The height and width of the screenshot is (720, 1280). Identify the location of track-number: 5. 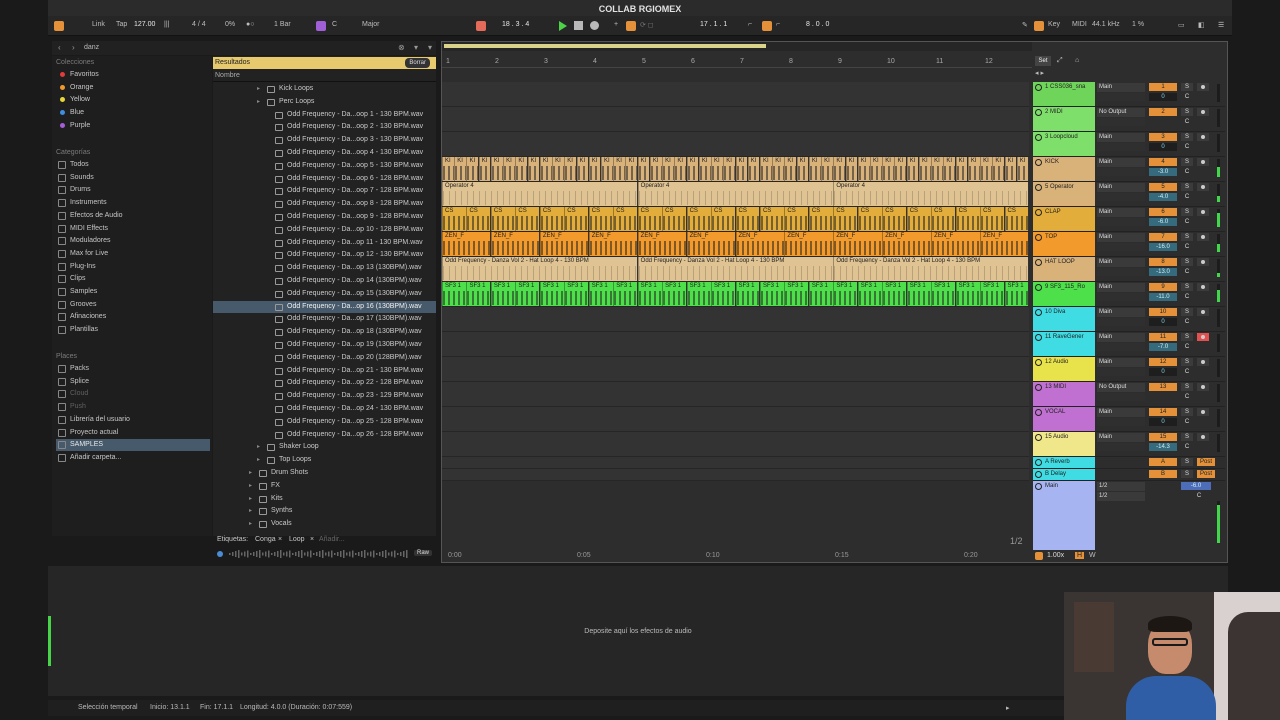
(1163, 187).